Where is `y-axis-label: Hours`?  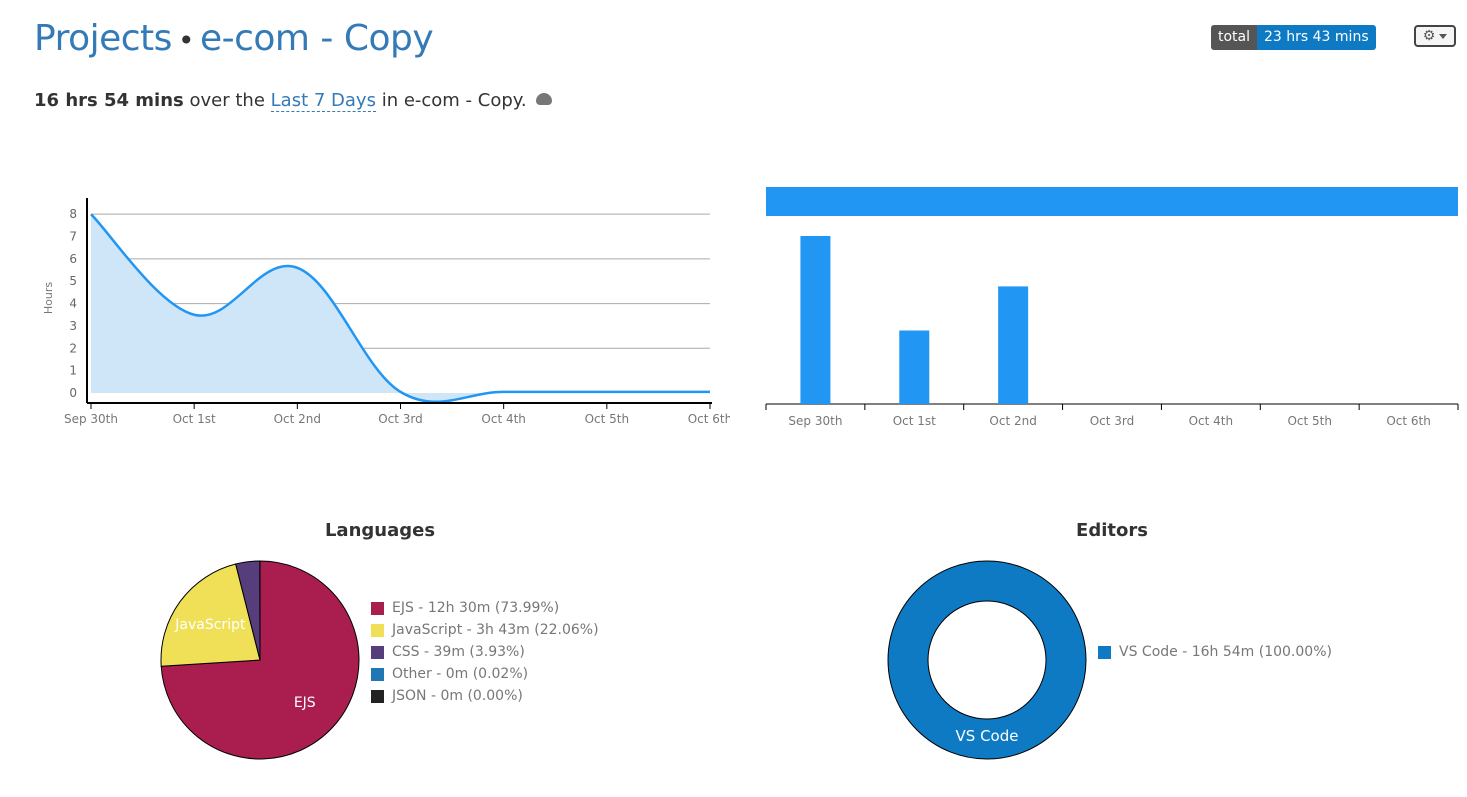
y-axis-label: Hours is located at coordinates (48, 298).